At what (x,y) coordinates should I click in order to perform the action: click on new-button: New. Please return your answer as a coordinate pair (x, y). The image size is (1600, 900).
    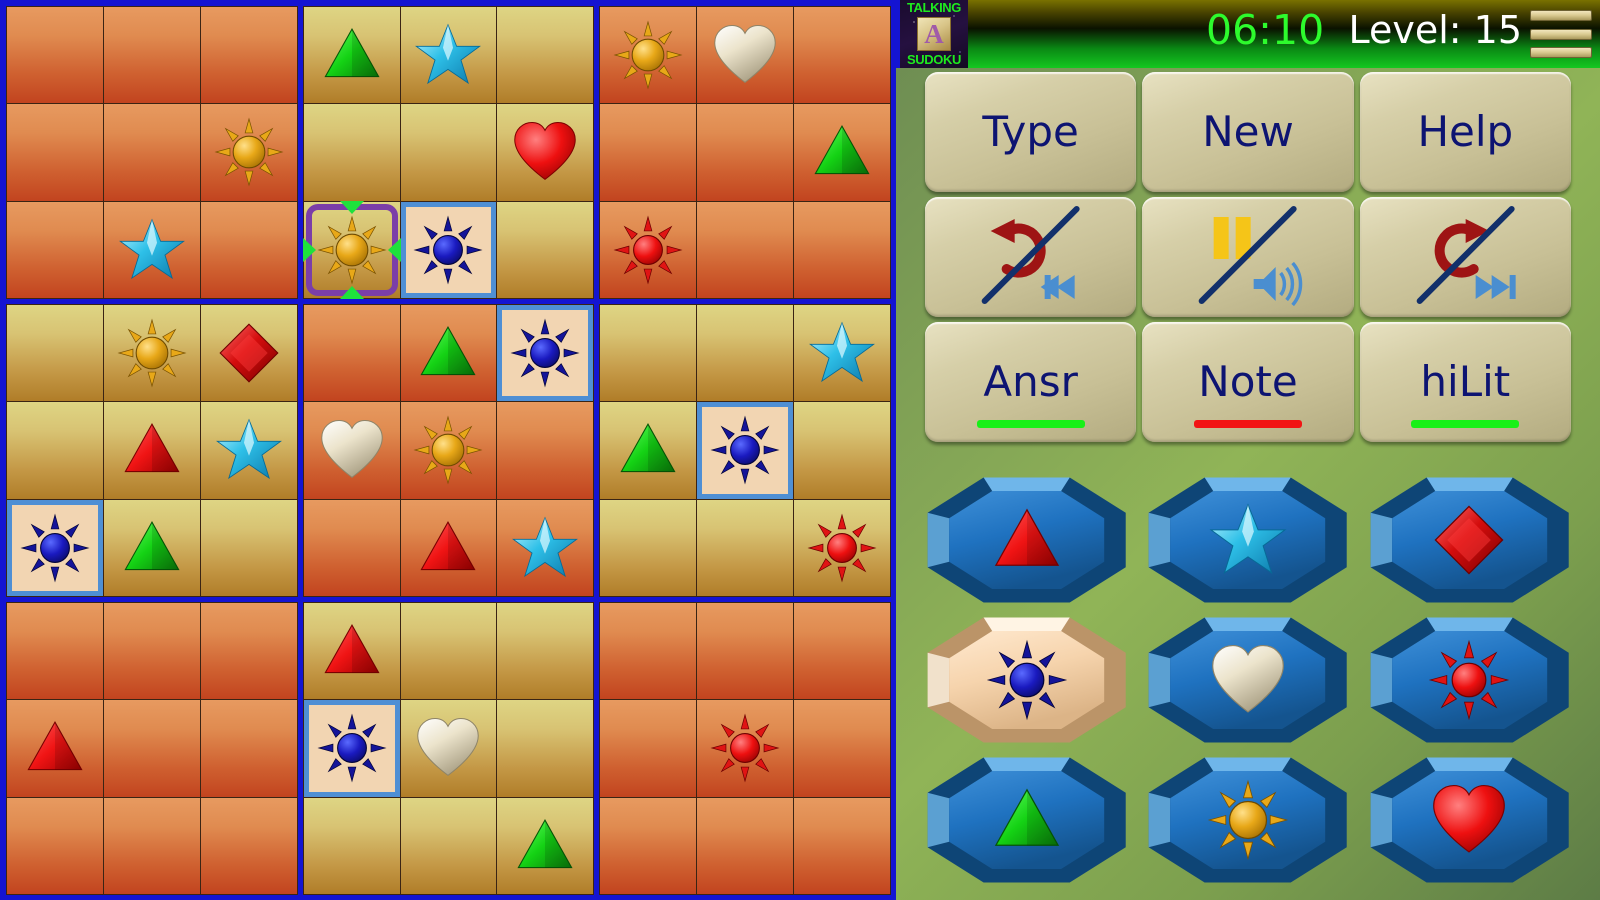
    Looking at the image, I should click on (1248, 132).